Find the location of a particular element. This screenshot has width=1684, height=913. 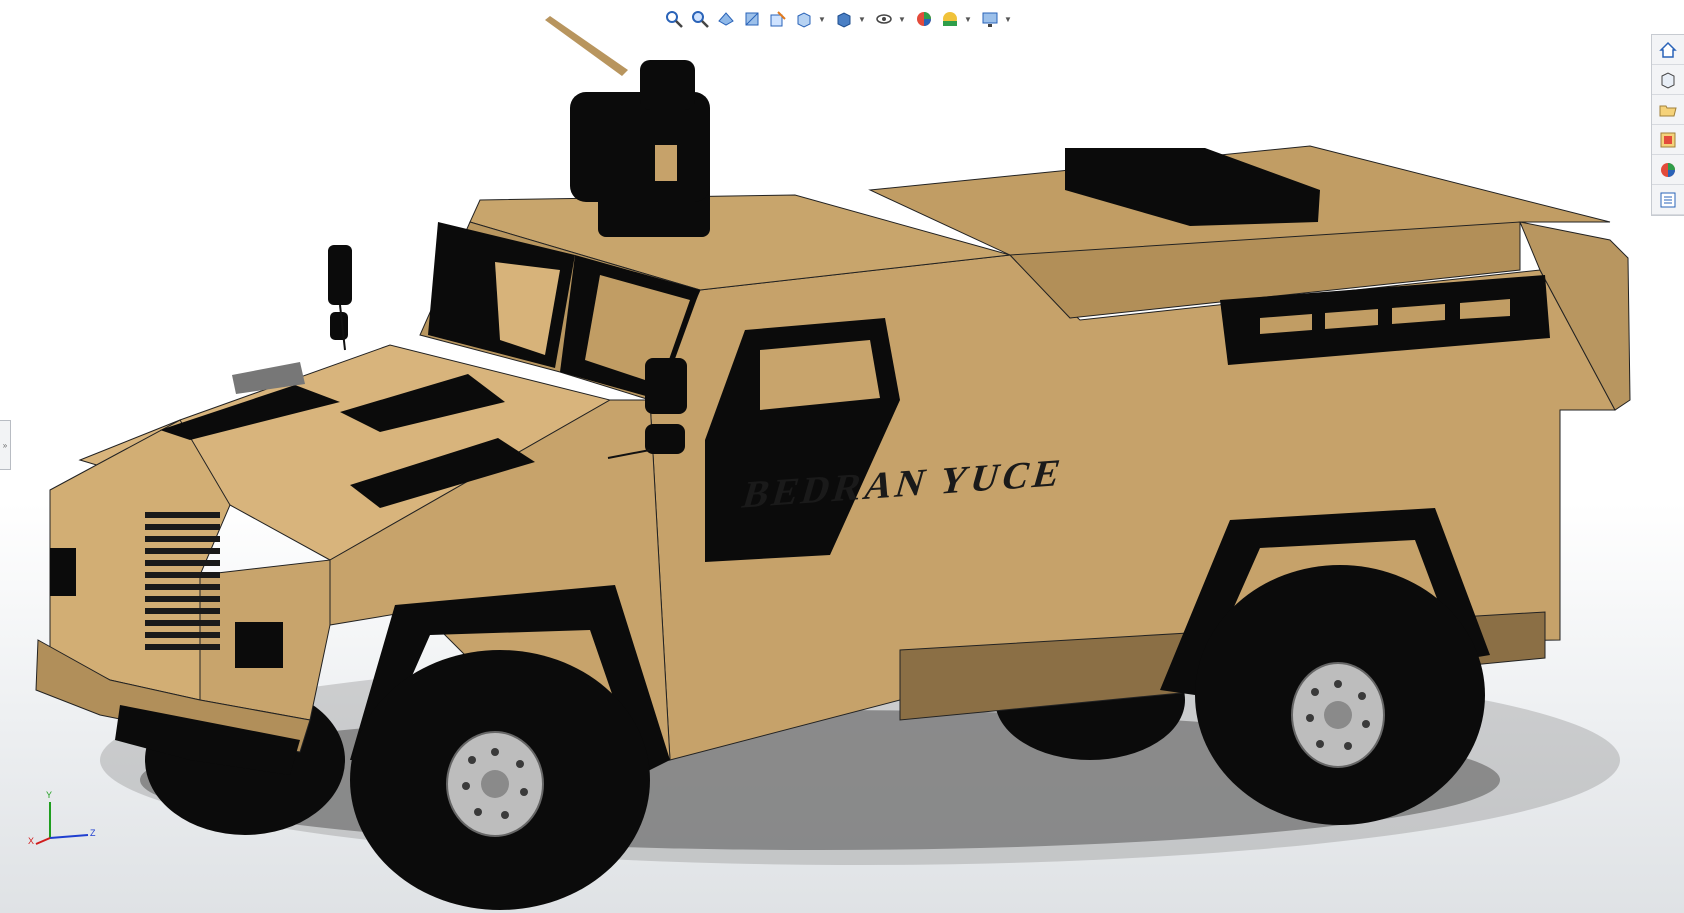

view-settings-icon is located at coordinates (990, 19).